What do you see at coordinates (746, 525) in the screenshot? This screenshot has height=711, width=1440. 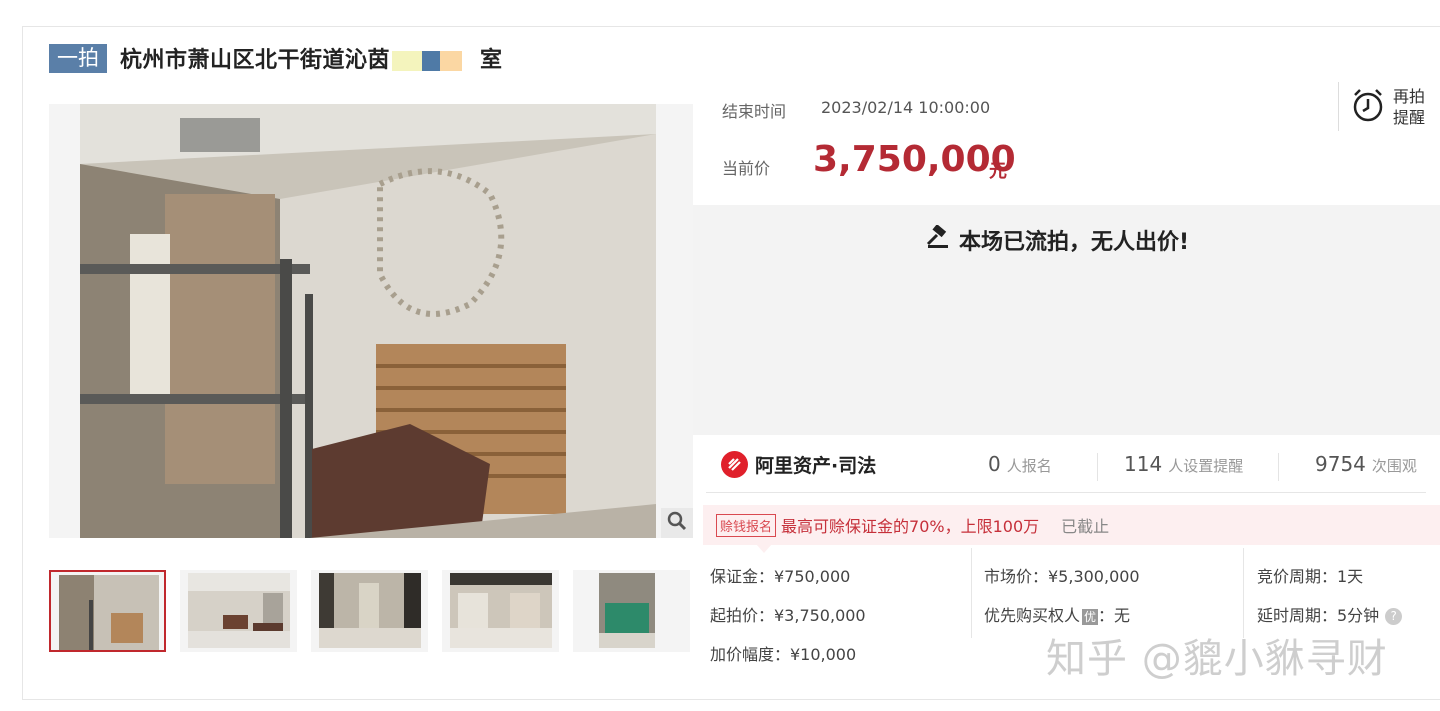 I see `credit-registration-tag: 赊钱报名` at bounding box center [746, 525].